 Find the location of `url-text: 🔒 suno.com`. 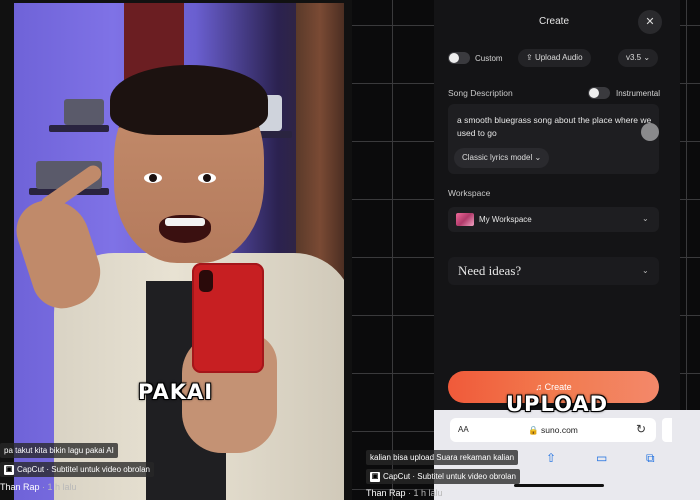

url-text: 🔒 suno.com is located at coordinates (553, 430).